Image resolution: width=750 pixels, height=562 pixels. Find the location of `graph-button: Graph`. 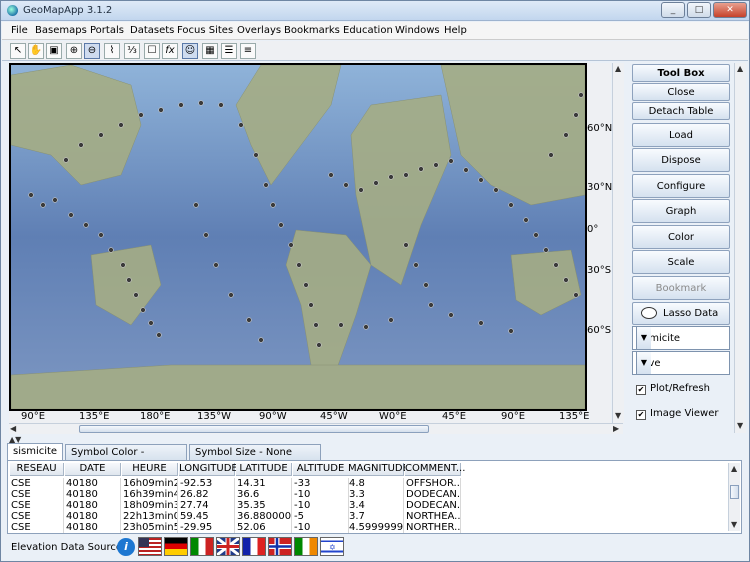

graph-button: Graph is located at coordinates (681, 211).